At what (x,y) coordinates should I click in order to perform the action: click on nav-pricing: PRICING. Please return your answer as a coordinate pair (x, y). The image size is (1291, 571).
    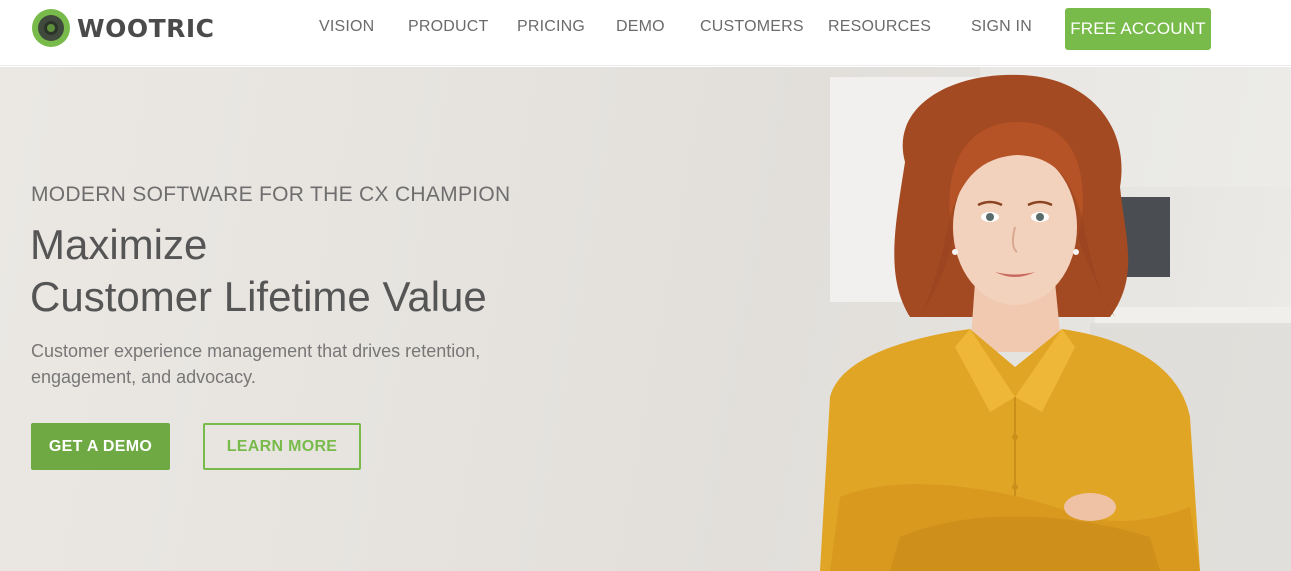
    Looking at the image, I should click on (551, 27).